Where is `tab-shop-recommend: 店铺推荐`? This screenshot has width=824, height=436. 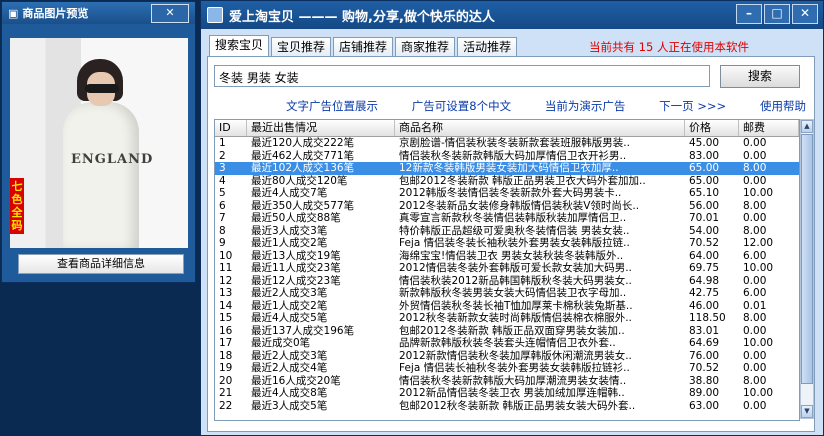
tab-shop-recommend: 店铺推荐 is located at coordinates (363, 46).